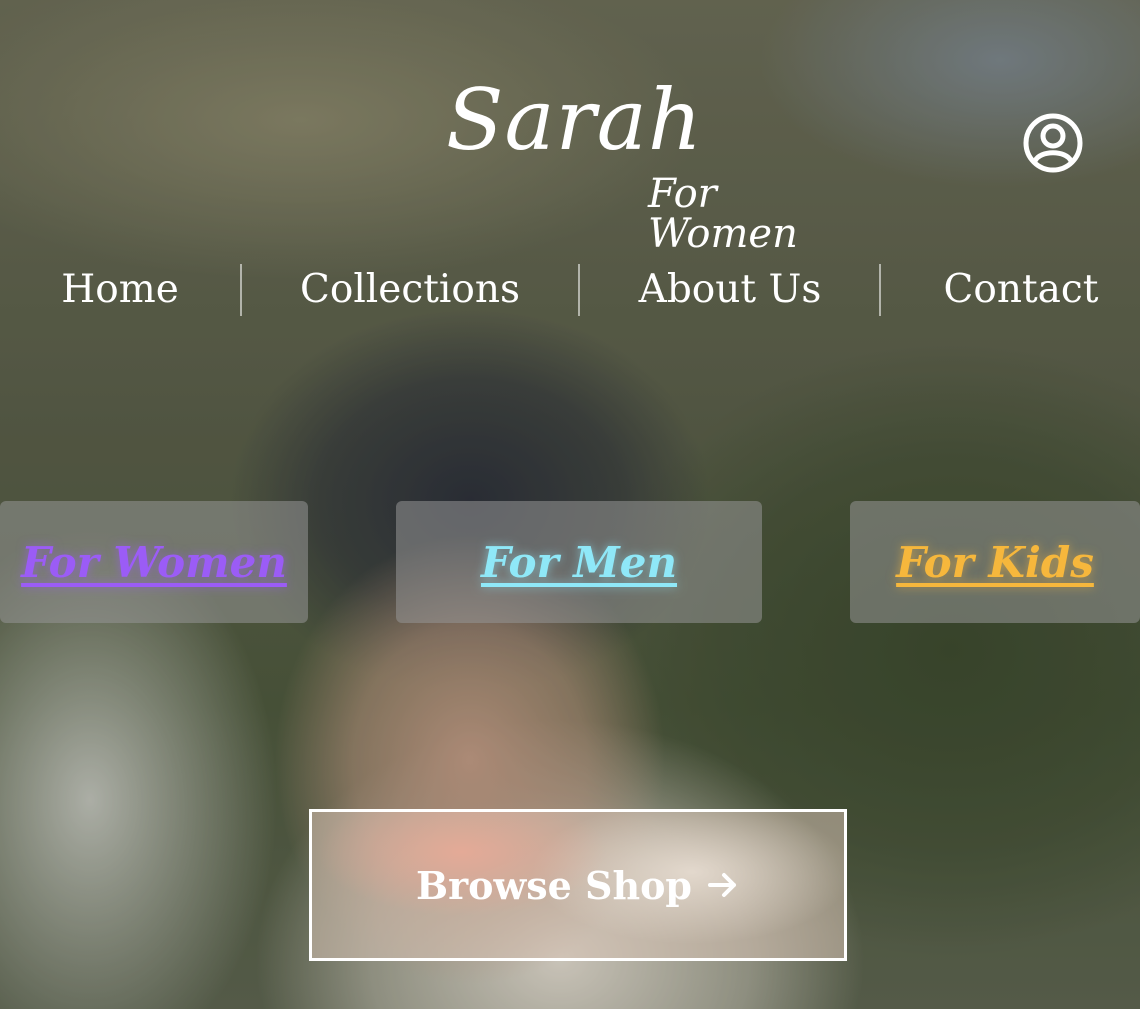  What do you see at coordinates (574, 120) in the screenshot?
I see `brand-name: Sarah` at bounding box center [574, 120].